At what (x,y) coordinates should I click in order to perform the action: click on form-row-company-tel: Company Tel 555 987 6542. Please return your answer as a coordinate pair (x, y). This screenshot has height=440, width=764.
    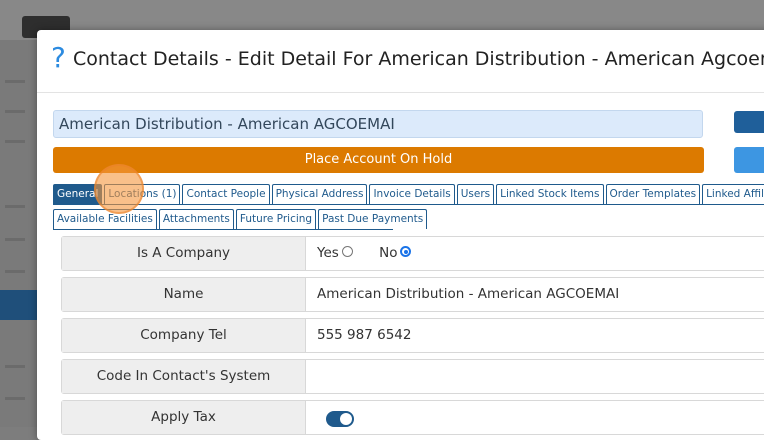
    Looking at the image, I should click on (412, 335).